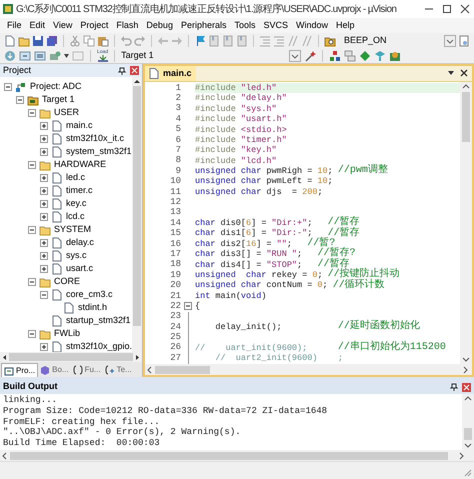 The height and width of the screenshot is (479, 474). What do you see at coordinates (79, 191) in the screenshot?
I see `tree-item: timer.c` at bounding box center [79, 191].